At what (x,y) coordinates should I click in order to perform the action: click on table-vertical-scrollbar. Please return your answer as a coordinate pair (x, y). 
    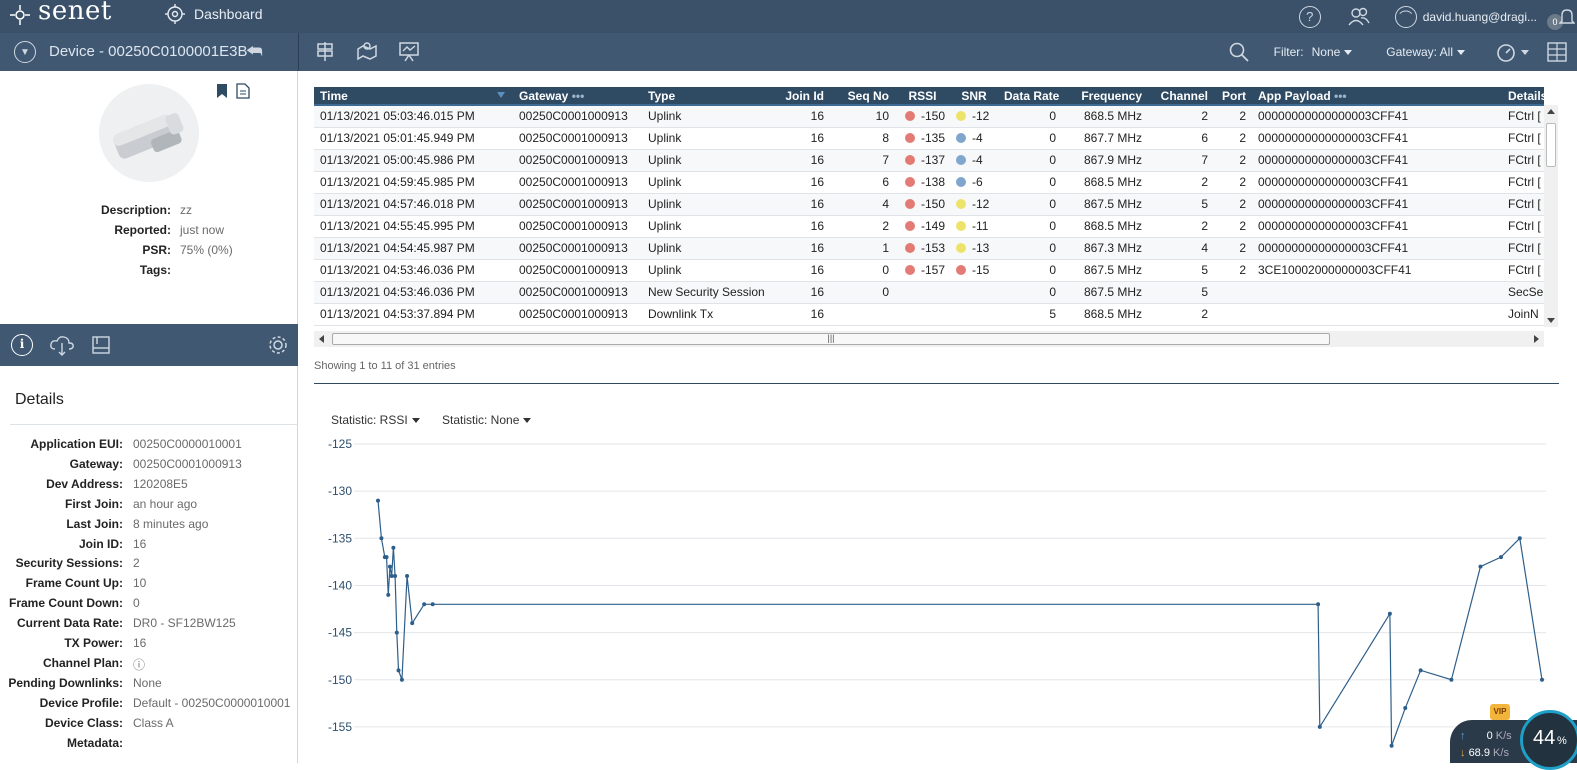
    Looking at the image, I should click on (1551, 216).